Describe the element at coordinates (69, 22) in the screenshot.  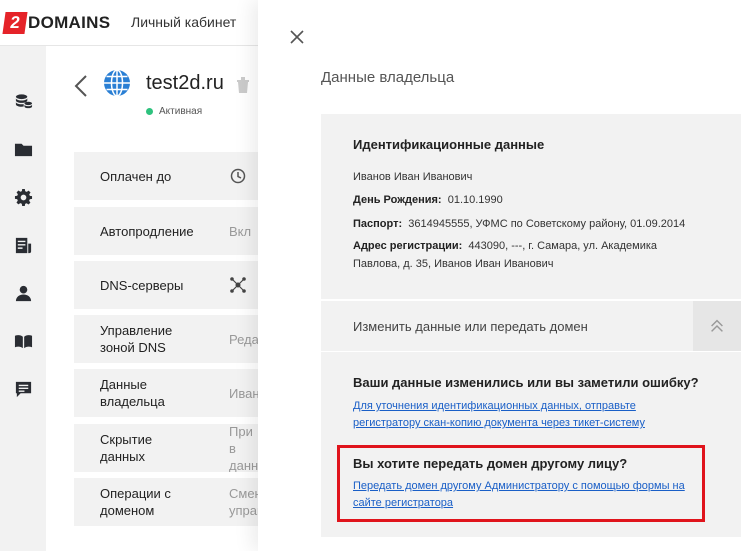
I see `logo-text: DOMAINS` at that location.